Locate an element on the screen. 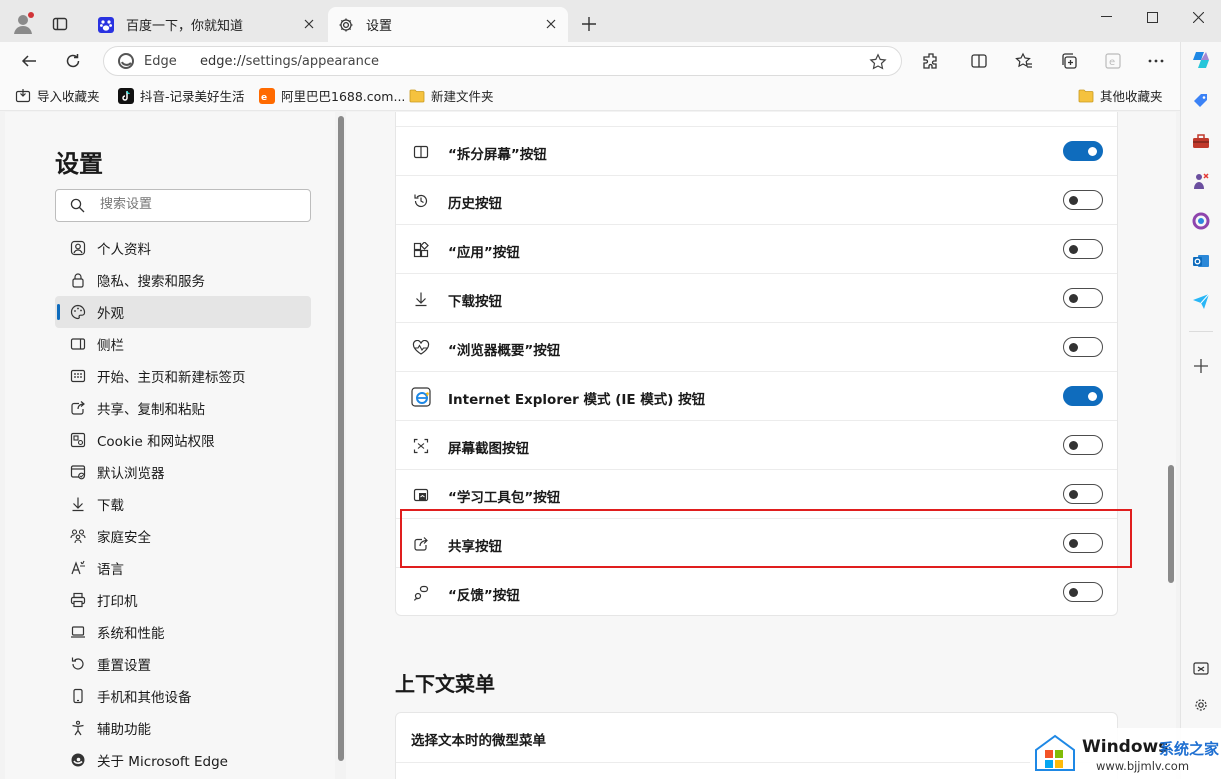 The image size is (1221, 779). split-screen-icon is located at coordinates (979, 61).